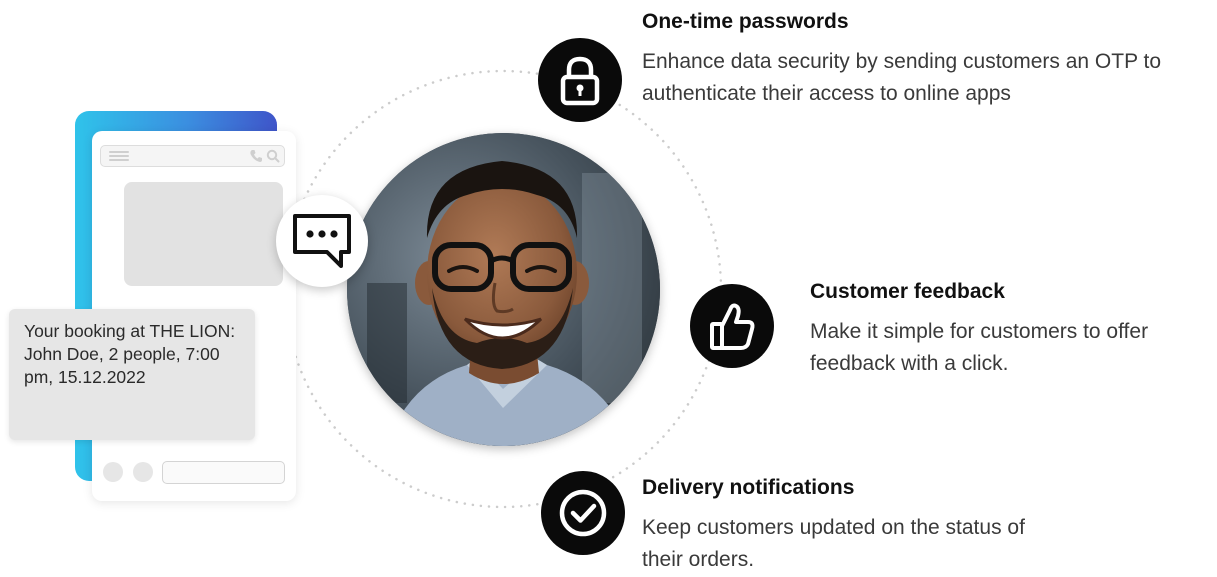  I want to click on feature-otp: One-time passwords, so click(745, 22).